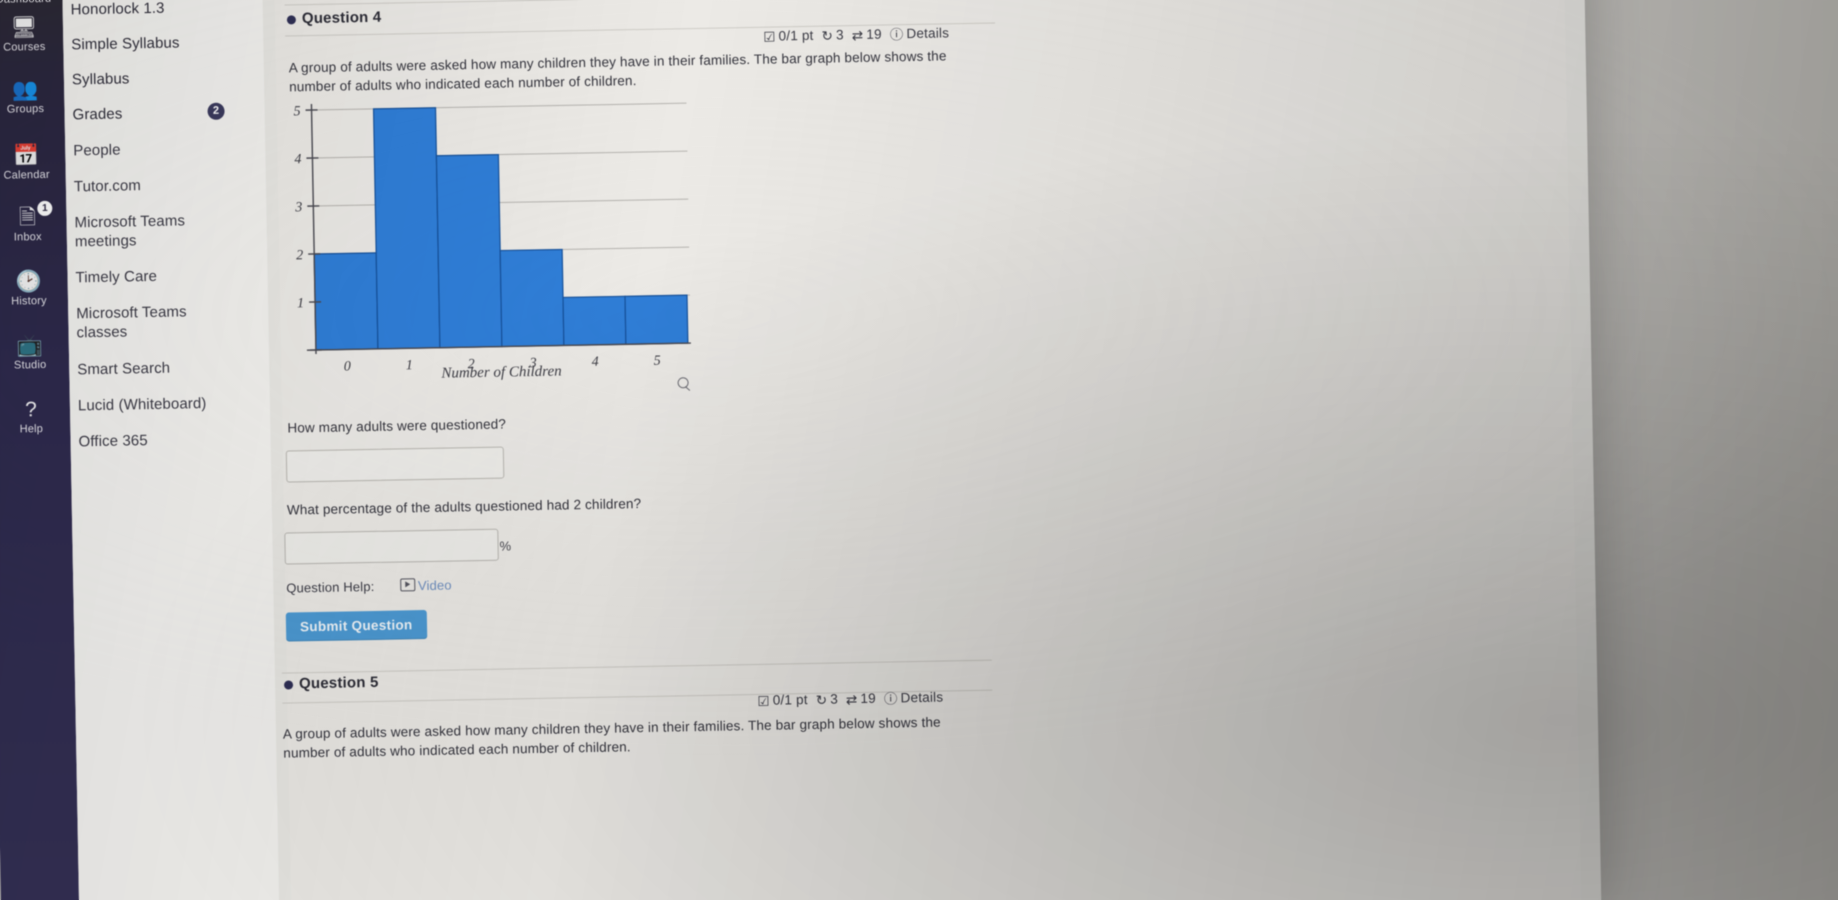  What do you see at coordinates (595, 362) in the screenshot?
I see `x-tick-4: 4` at bounding box center [595, 362].